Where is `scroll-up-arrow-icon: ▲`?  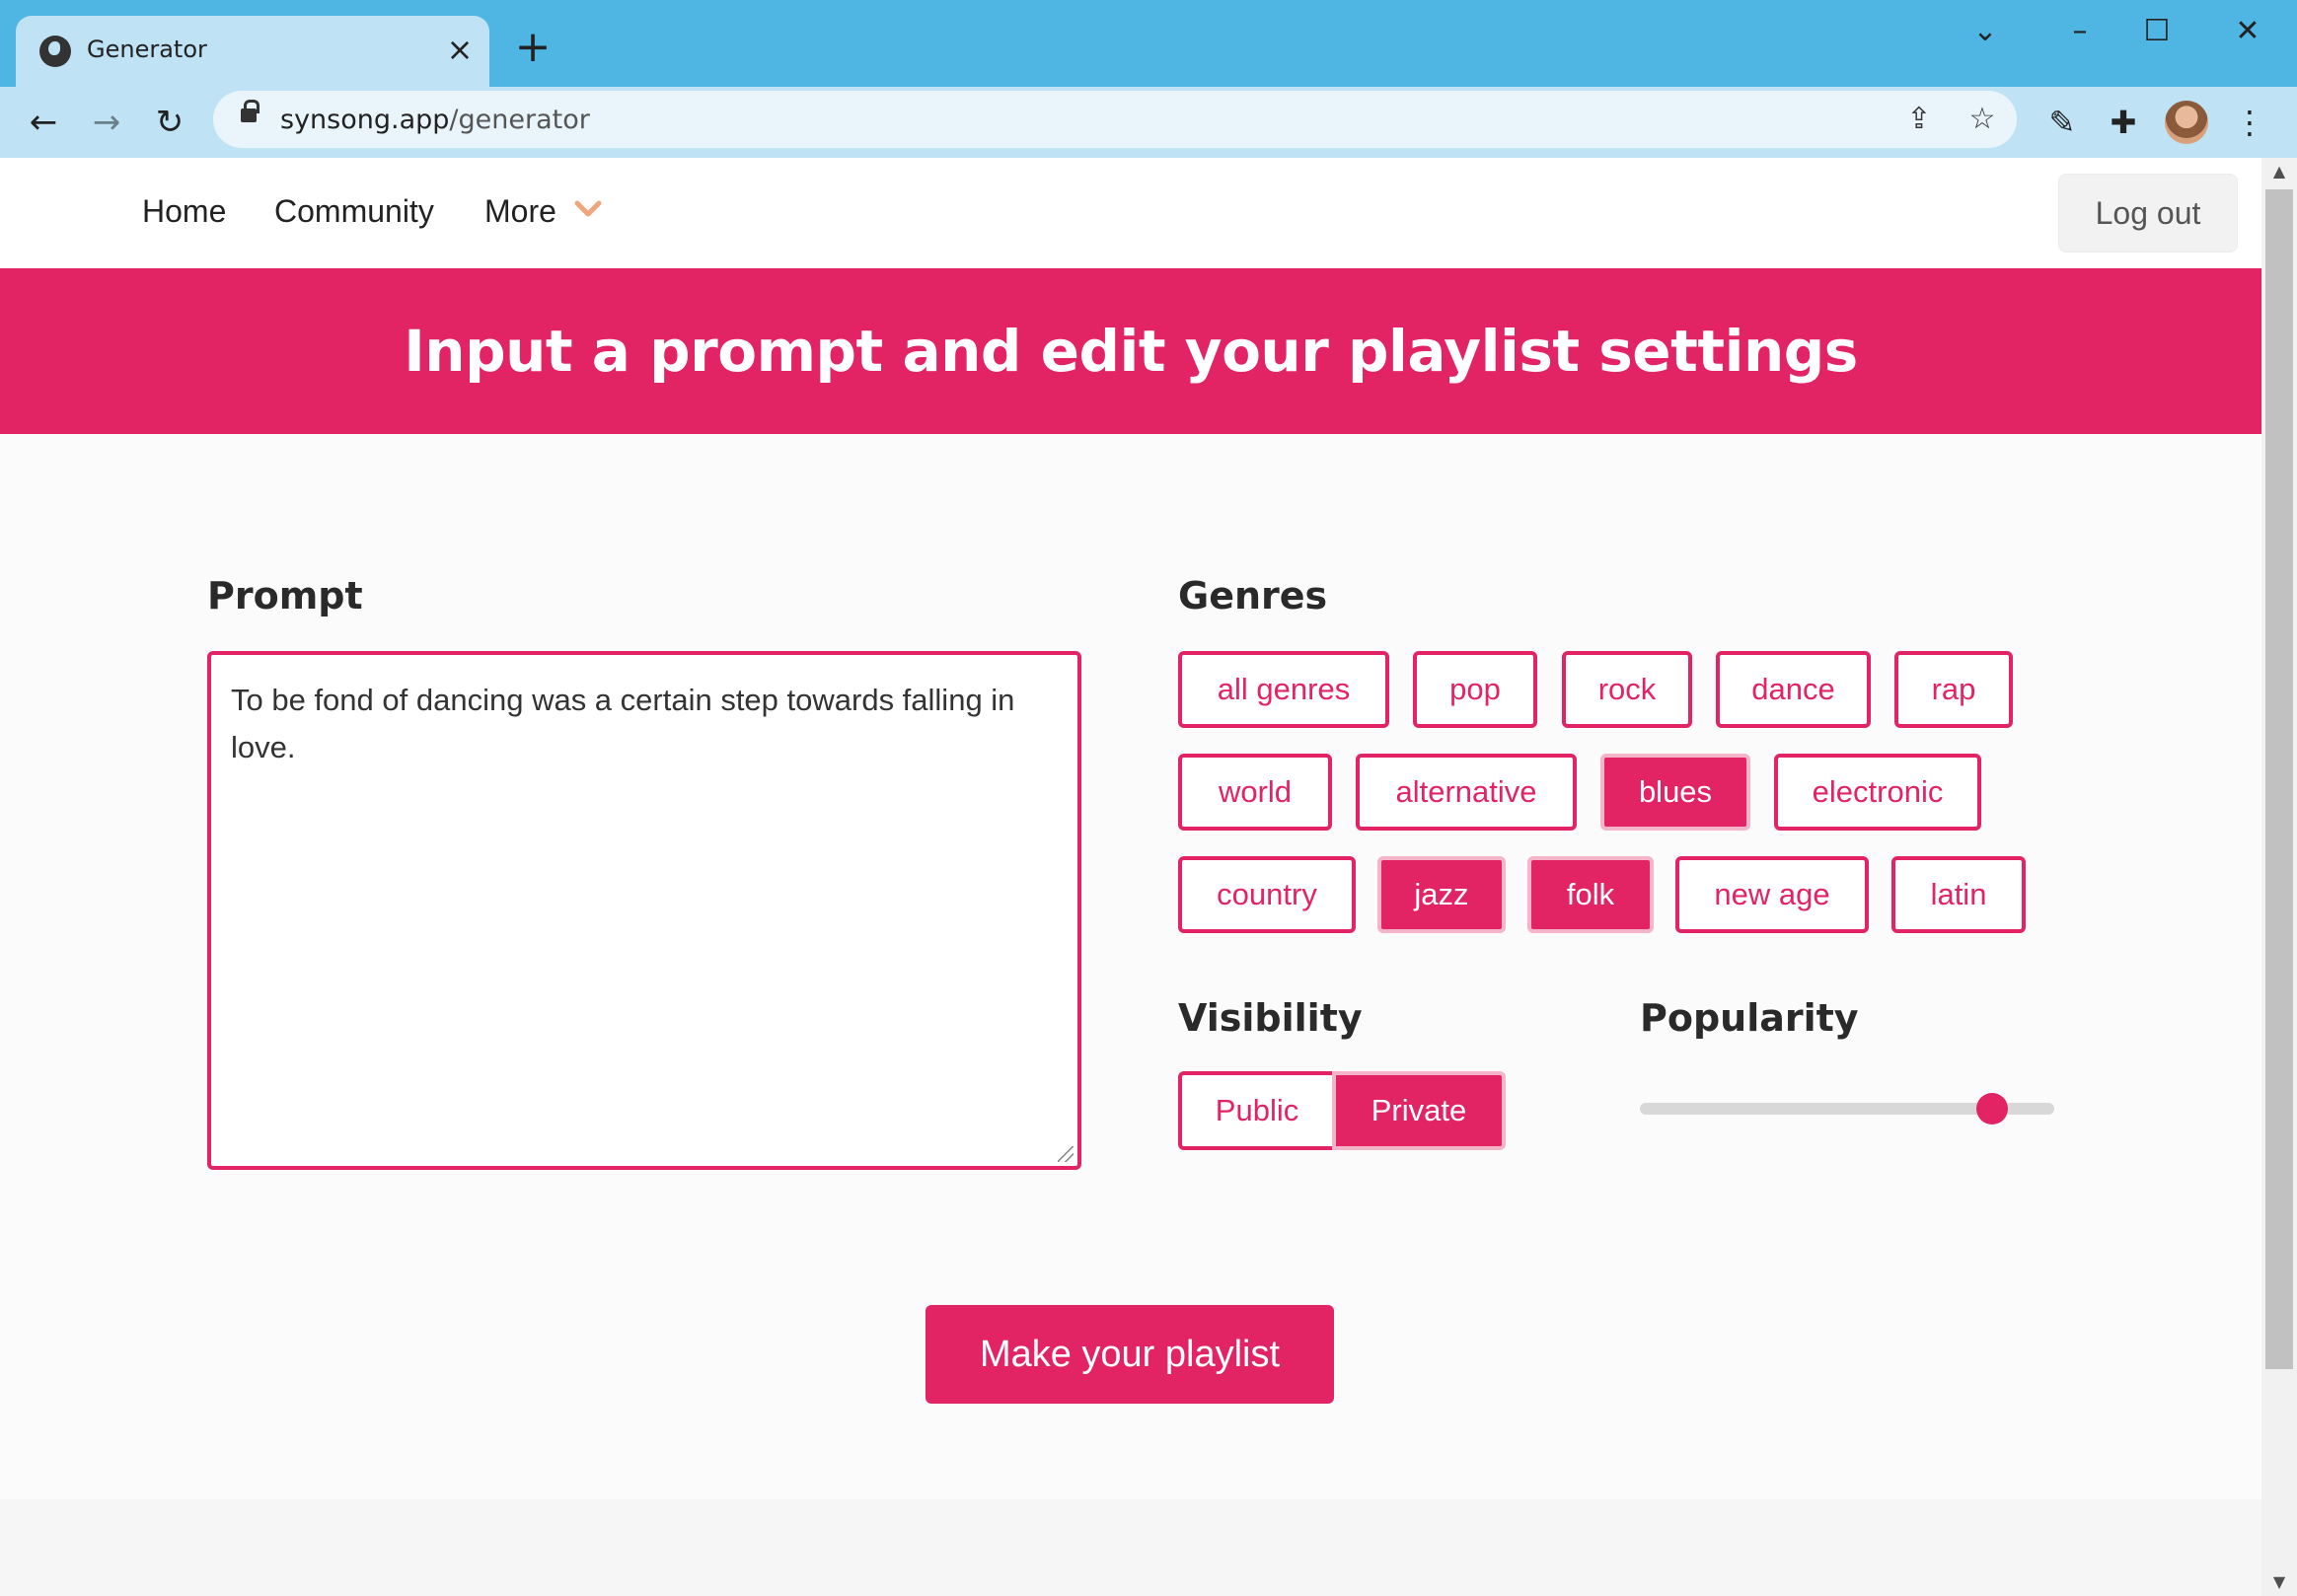
scroll-up-arrow-icon: ▲ is located at coordinates (2279, 171).